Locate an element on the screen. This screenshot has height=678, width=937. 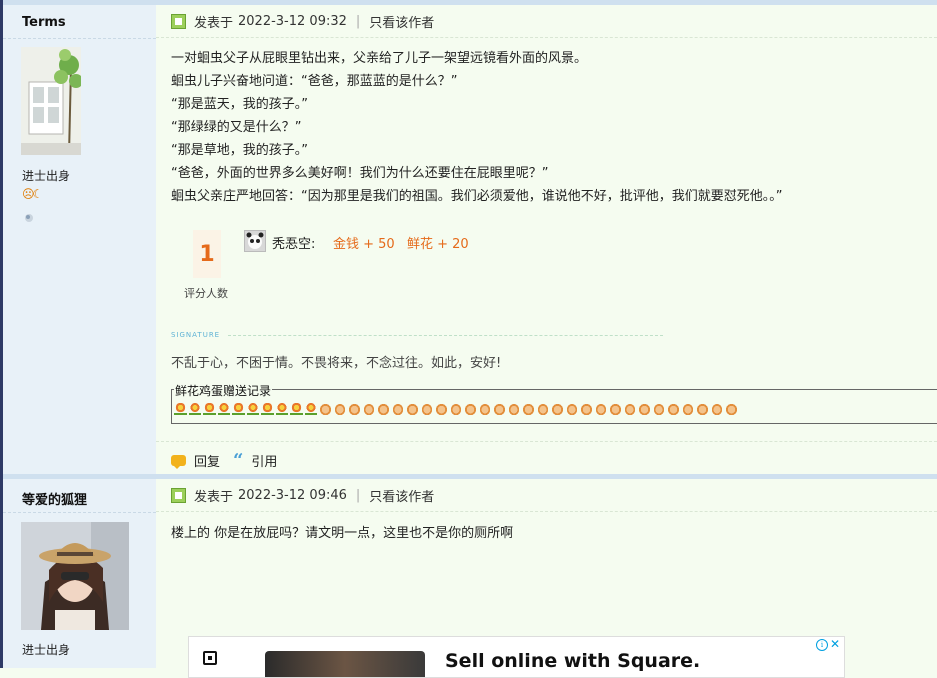
medal-icons: ☹☾ is located at coordinates (32, 194).